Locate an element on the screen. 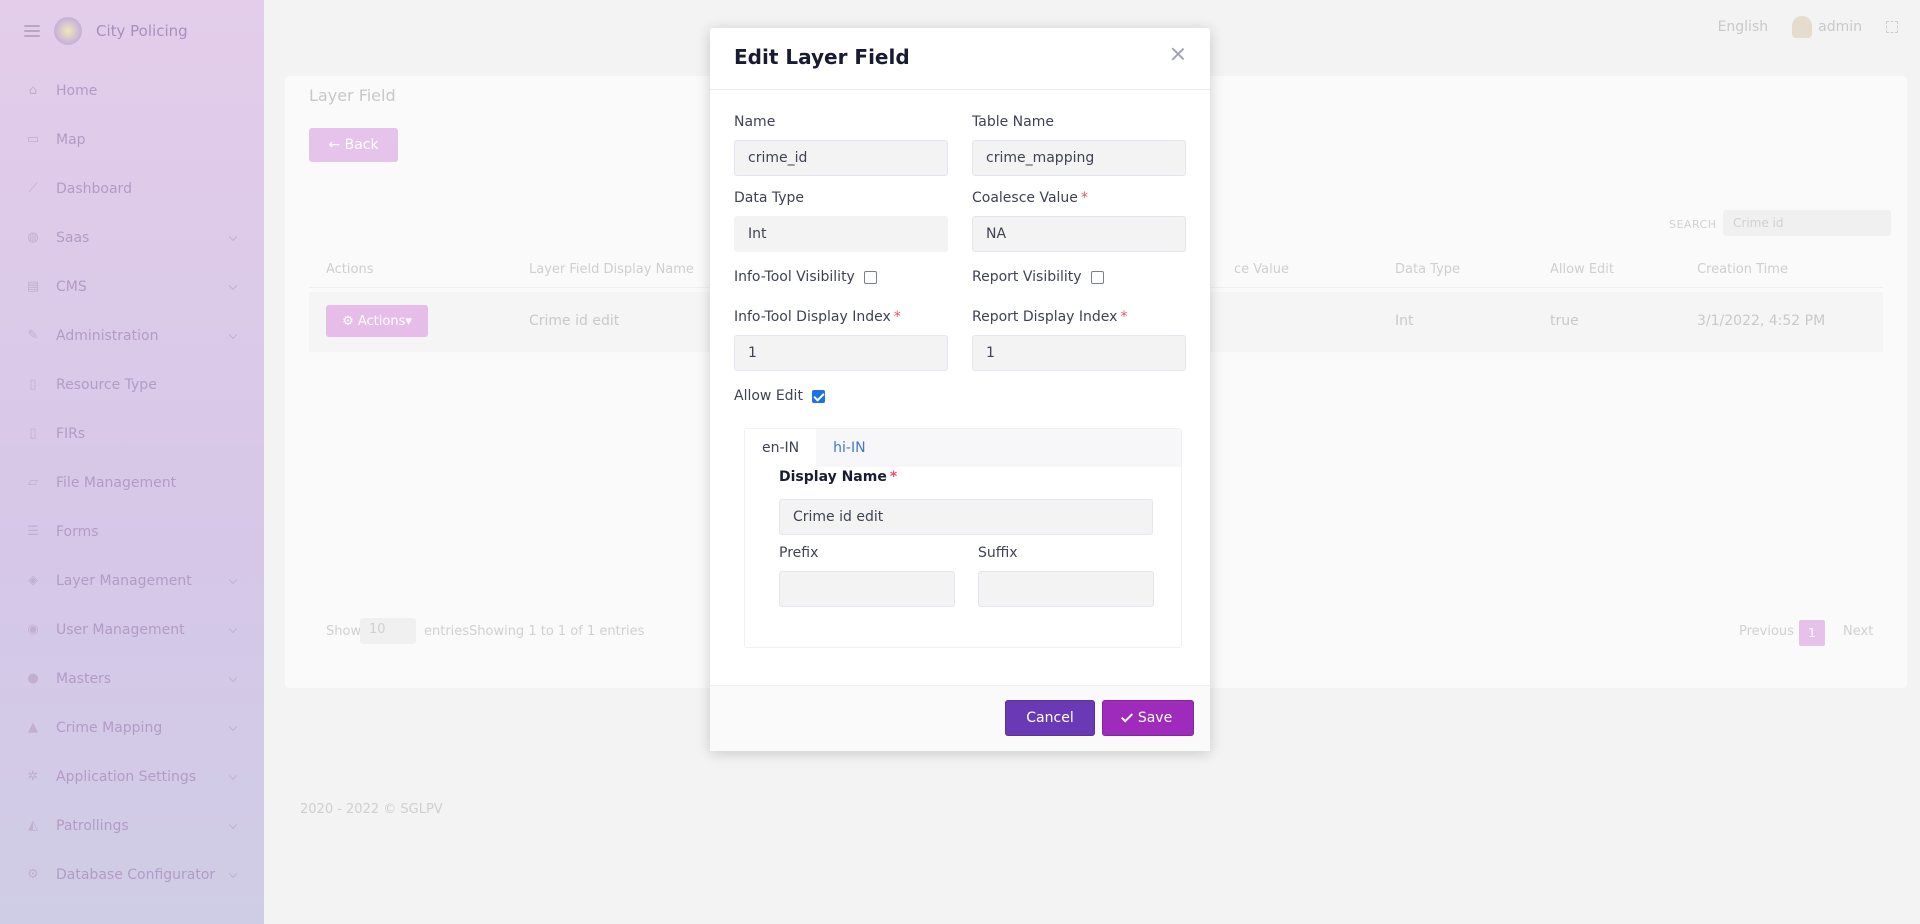 This screenshot has width=1920, height=924. group-icon: ● is located at coordinates (33, 678).